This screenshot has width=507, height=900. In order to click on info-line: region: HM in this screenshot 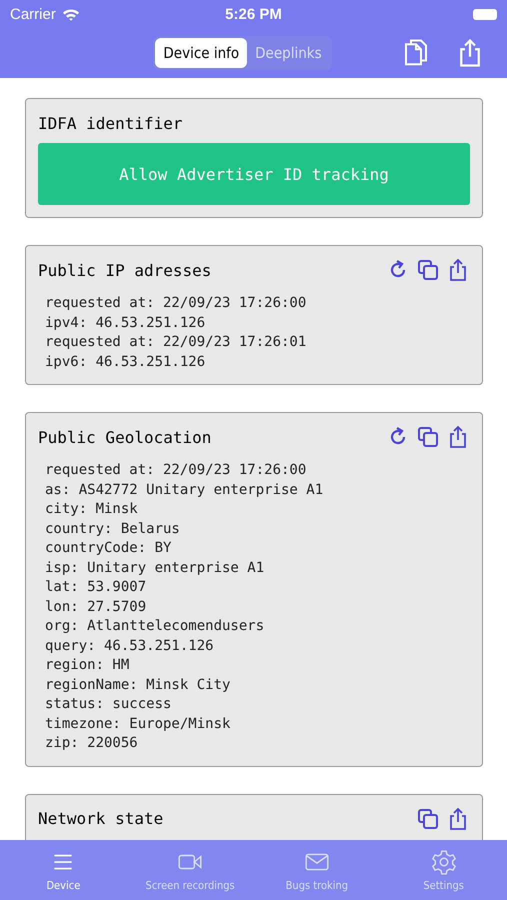, I will do `click(87, 665)`.